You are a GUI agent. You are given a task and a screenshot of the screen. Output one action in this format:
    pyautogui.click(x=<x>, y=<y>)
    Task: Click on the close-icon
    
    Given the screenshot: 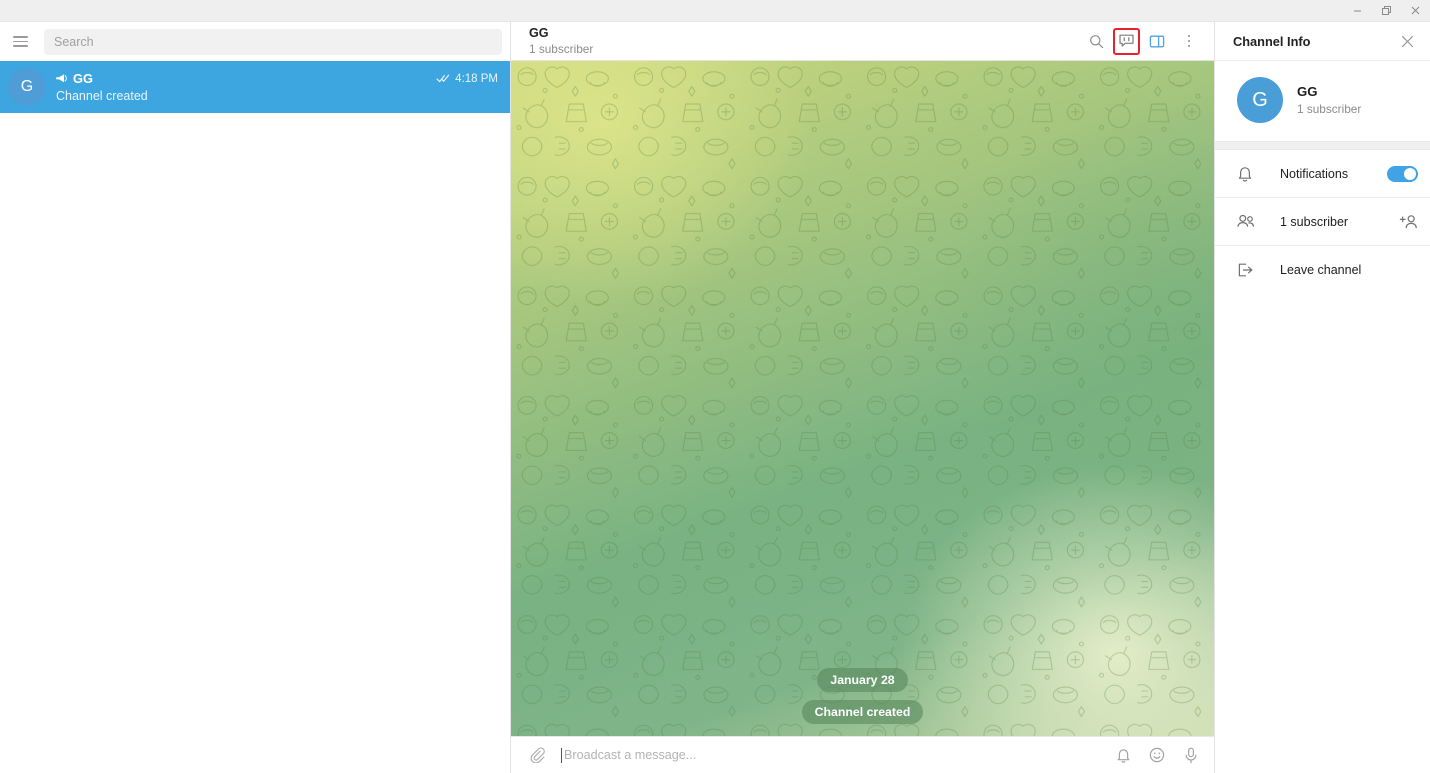 What is the action you would take?
    pyautogui.click(x=1407, y=41)
    